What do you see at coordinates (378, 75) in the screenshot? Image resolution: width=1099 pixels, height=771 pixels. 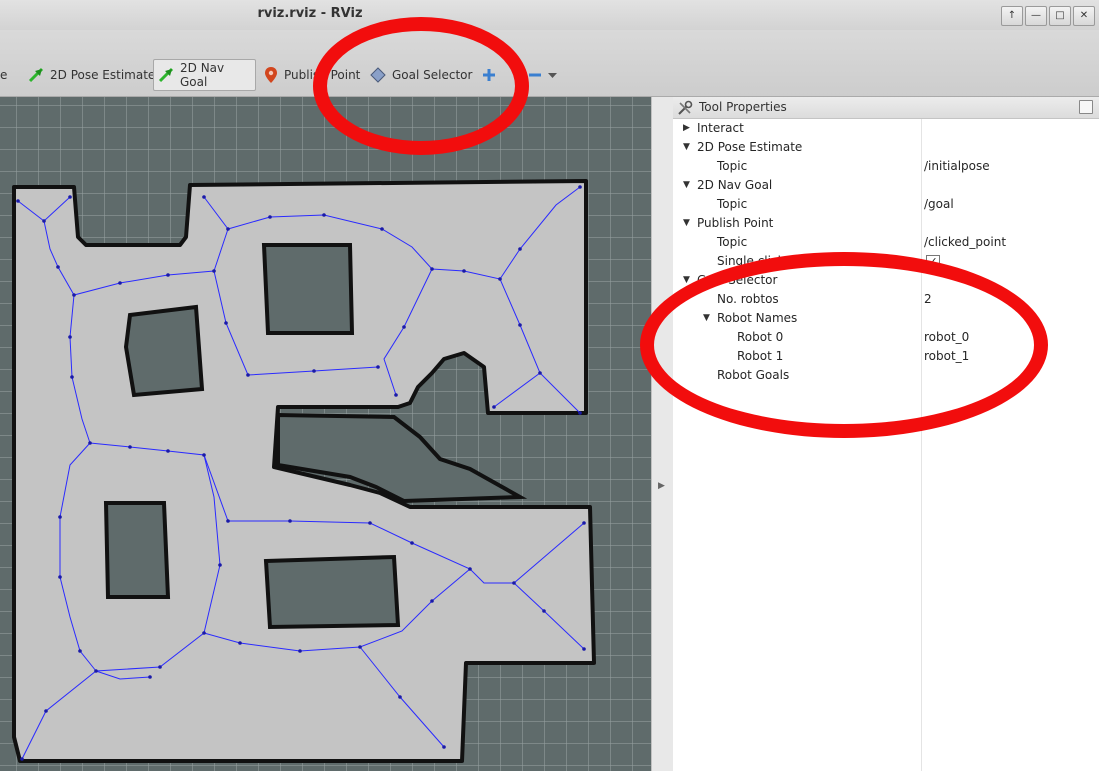 I see `diamond-icon` at bounding box center [378, 75].